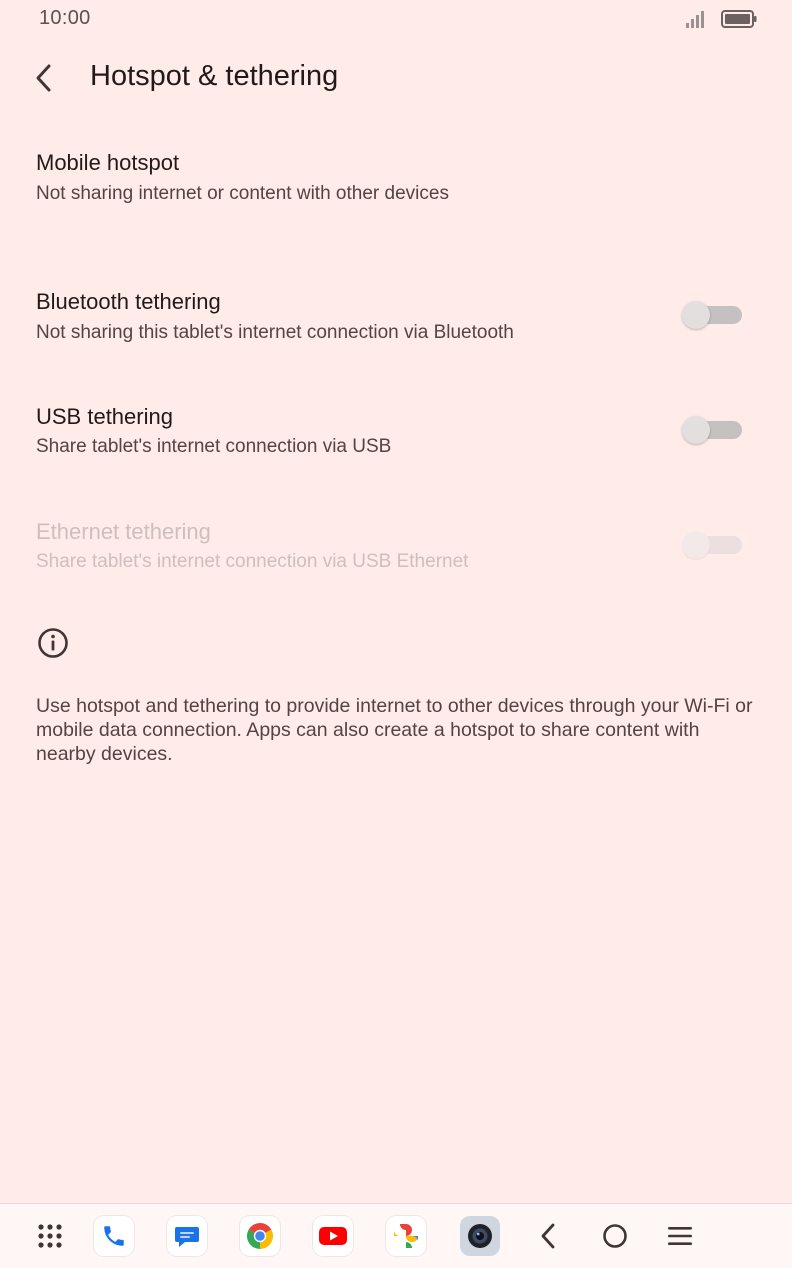  I want to click on photos-app-button, so click(406, 1236).